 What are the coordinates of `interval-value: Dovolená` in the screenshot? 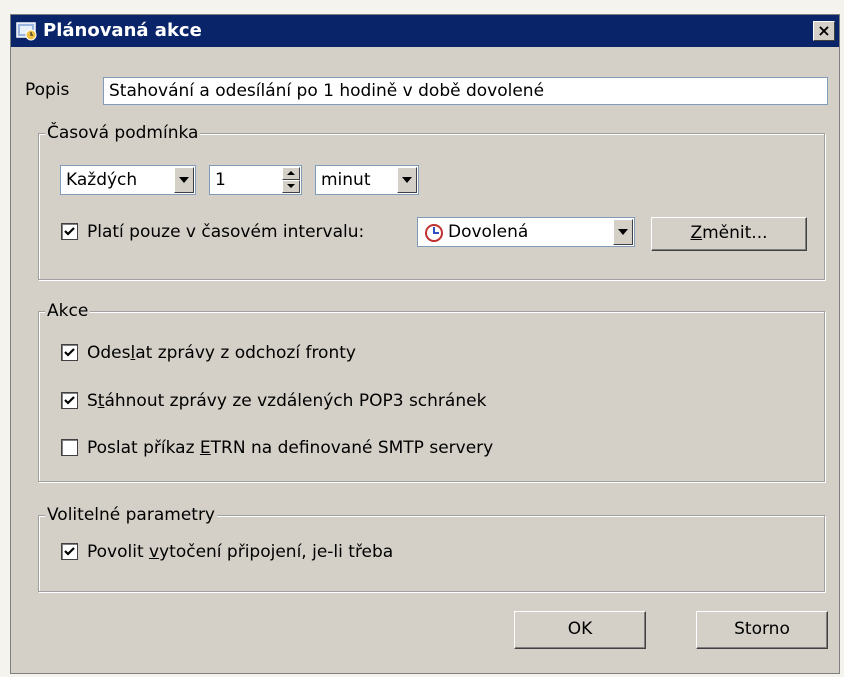 It's located at (488, 232).